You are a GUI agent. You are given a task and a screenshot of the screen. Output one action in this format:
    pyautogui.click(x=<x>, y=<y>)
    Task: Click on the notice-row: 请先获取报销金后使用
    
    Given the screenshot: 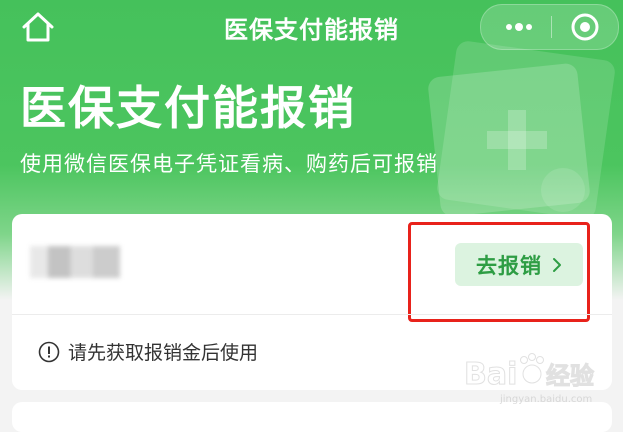 What is the action you would take?
    pyautogui.click(x=148, y=351)
    